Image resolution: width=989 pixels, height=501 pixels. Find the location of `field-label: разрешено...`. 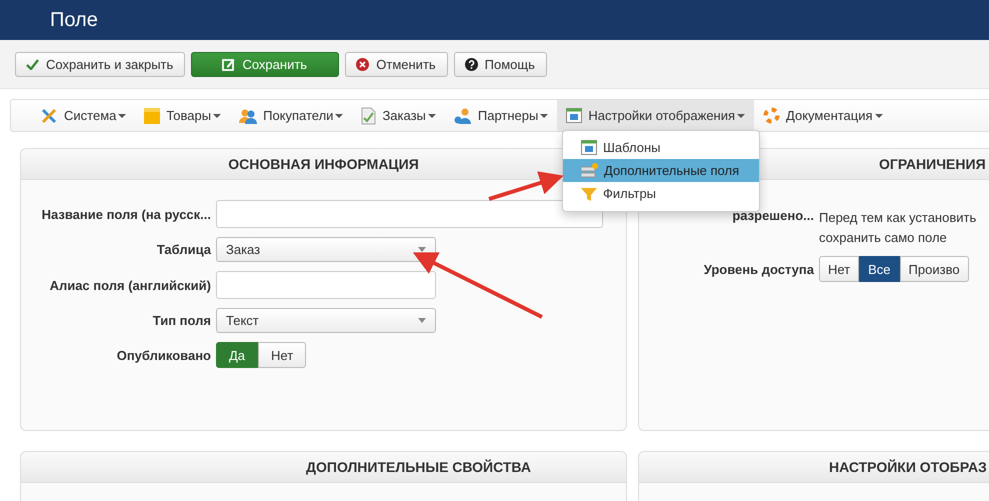

field-label: разрешено... is located at coordinates (772, 215).